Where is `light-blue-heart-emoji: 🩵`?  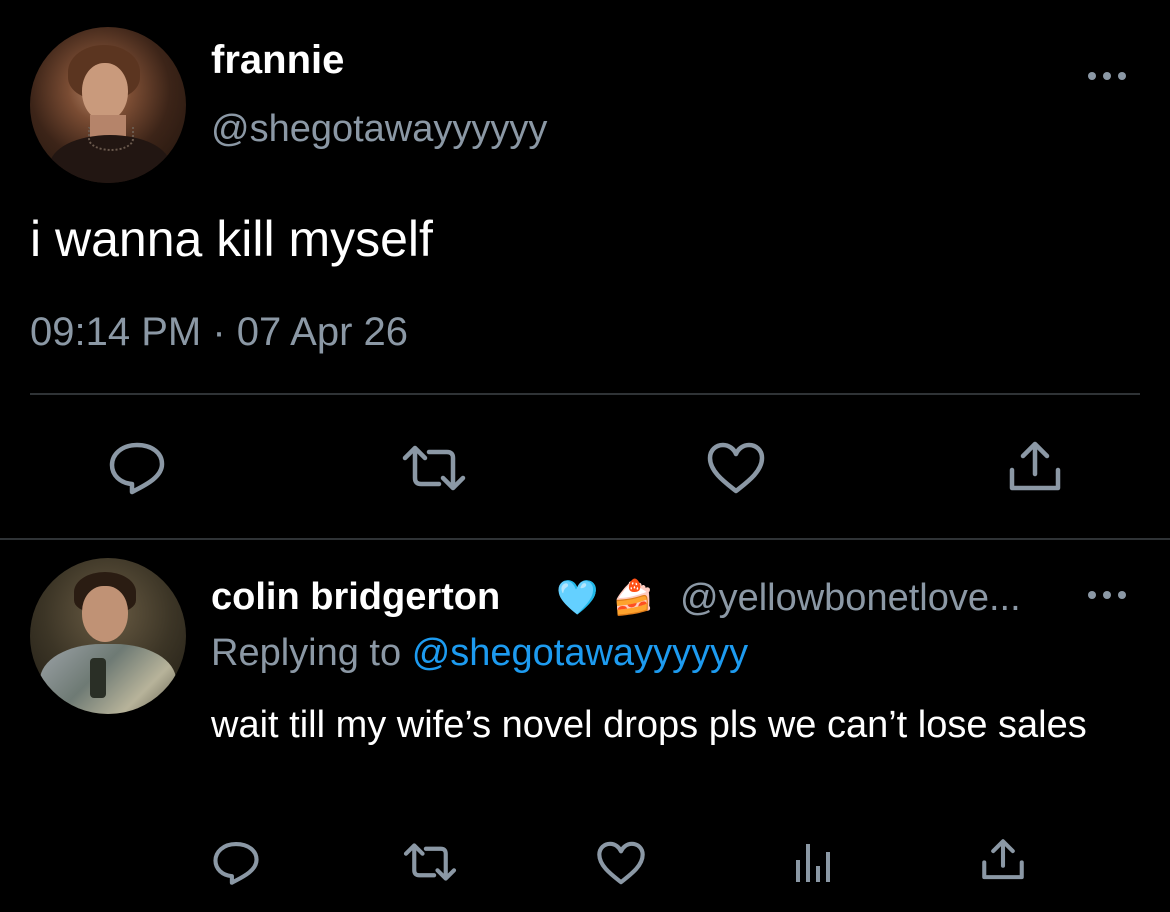
light-blue-heart-emoji: 🩵 is located at coordinates (577, 598).